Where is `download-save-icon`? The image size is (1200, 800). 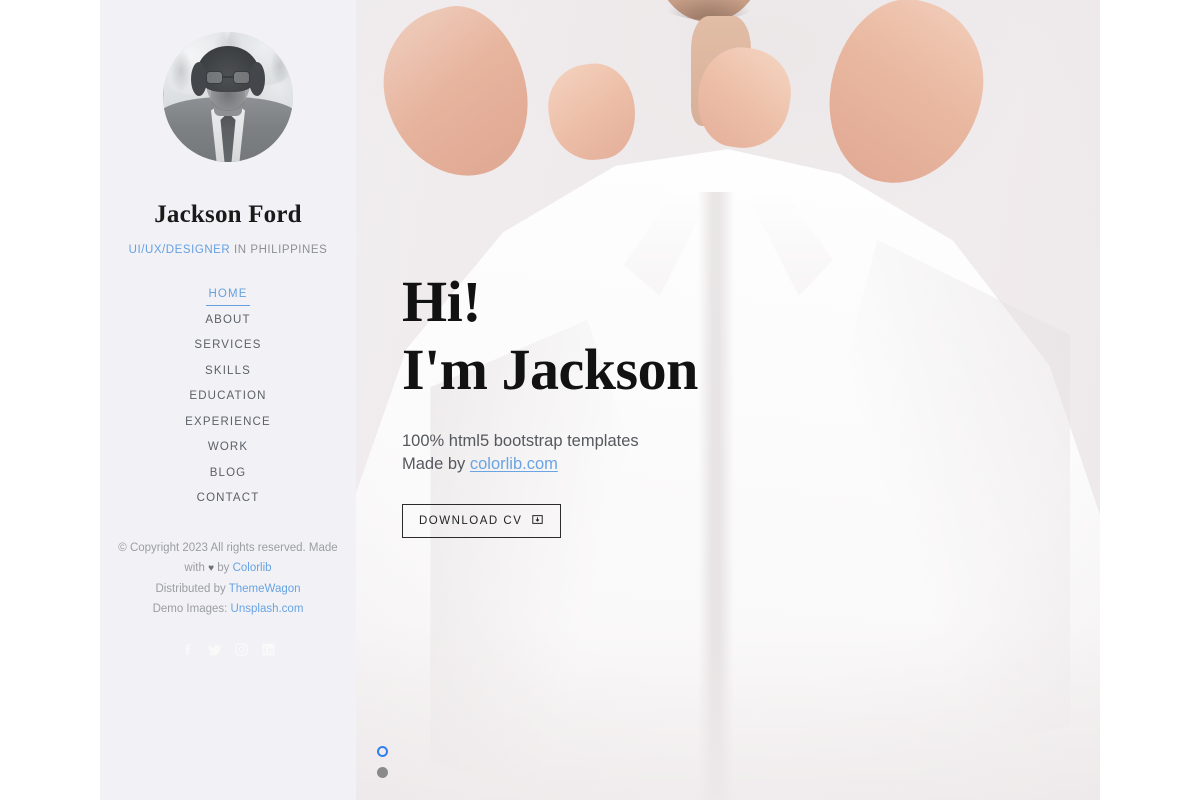
download-save-icon is located at coordinates (537, 521).